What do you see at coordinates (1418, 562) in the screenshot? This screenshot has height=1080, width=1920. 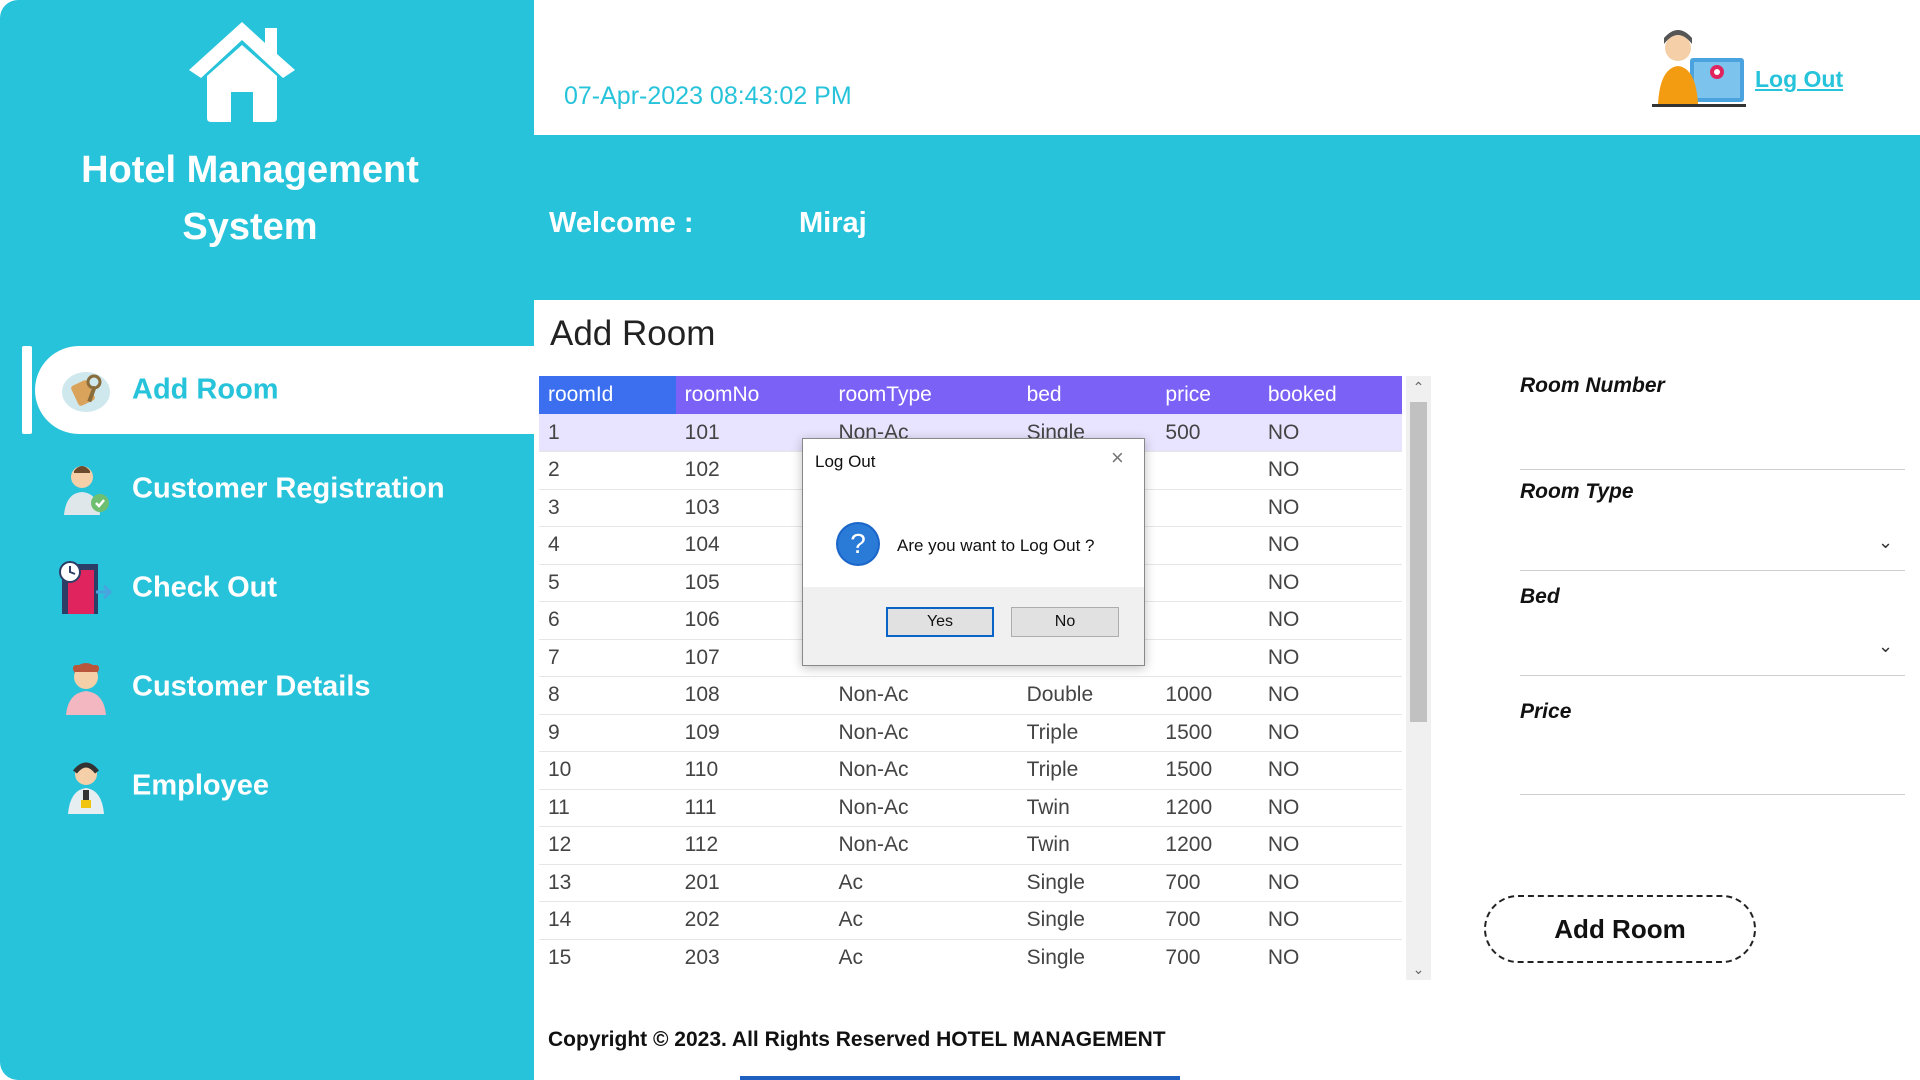 I see `scroll-thumb` at bounding box center [1418, 562].